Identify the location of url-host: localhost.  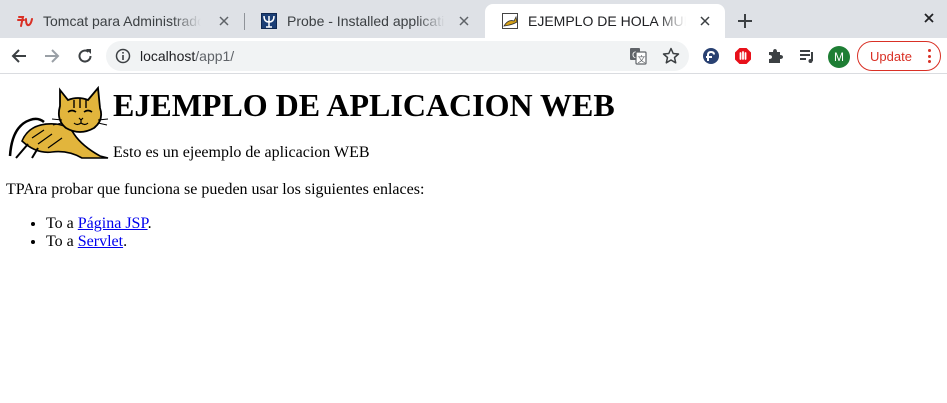
(168, 56).